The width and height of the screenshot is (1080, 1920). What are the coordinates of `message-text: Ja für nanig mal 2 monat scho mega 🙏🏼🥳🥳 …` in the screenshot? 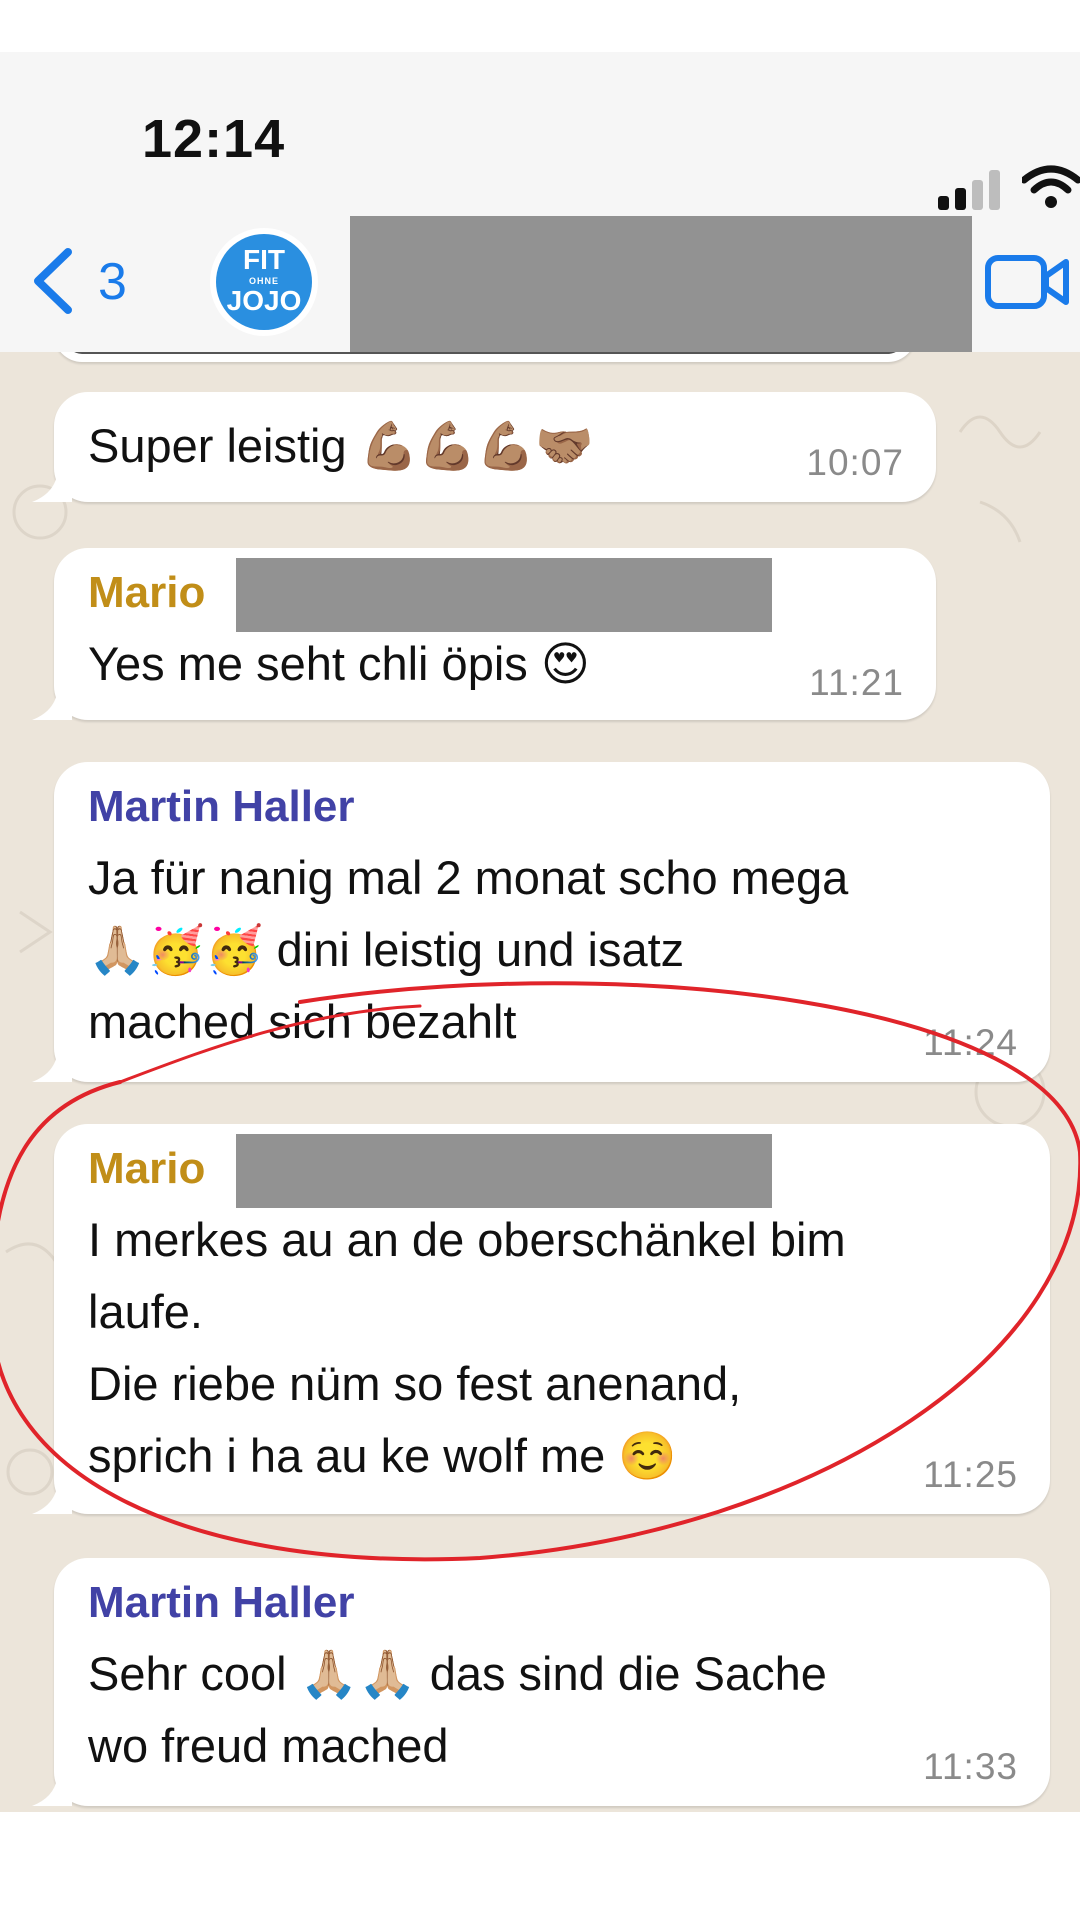 It's located at (468, 949).